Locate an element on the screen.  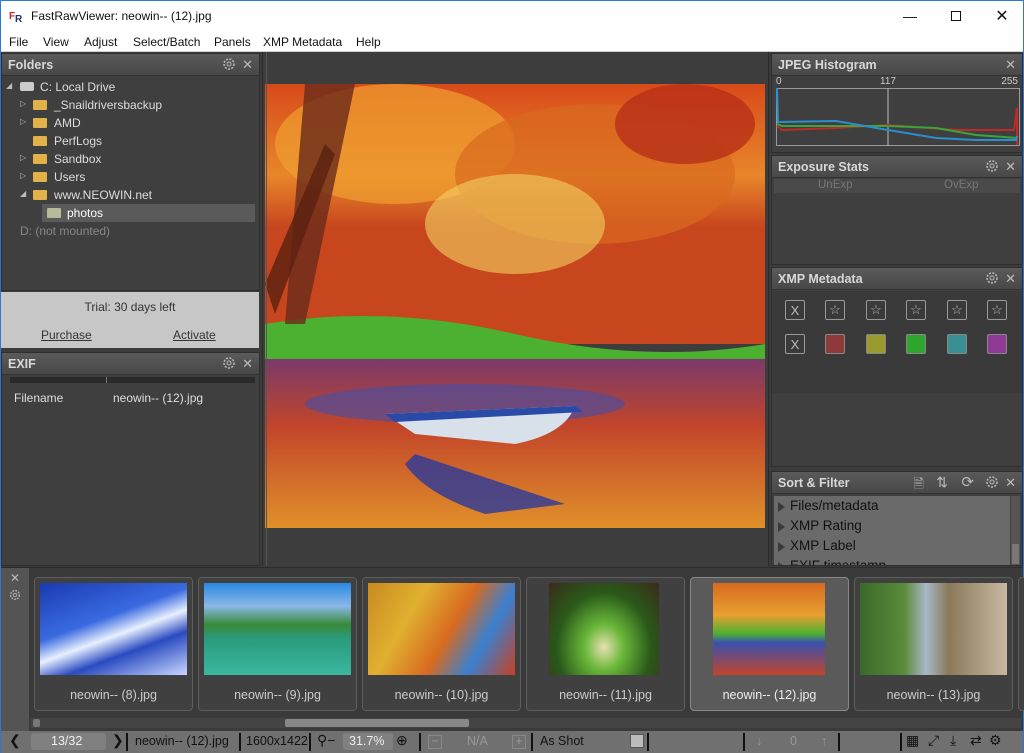
column-divider is located at coordinates (106, 380).